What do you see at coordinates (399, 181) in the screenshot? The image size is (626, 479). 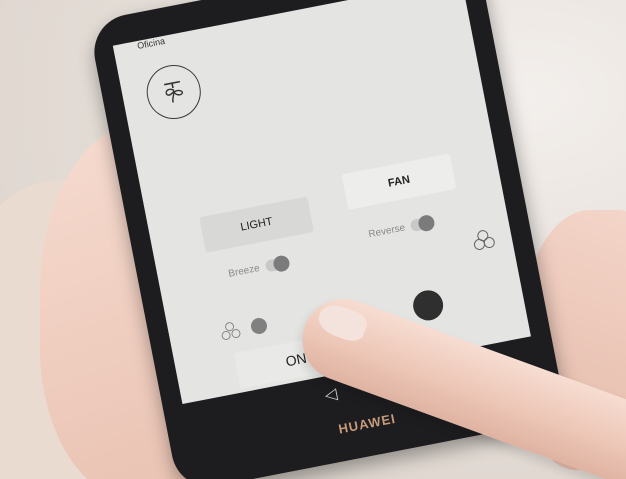 I see `tab-fan: FAN` at bounding box center [399, 181].